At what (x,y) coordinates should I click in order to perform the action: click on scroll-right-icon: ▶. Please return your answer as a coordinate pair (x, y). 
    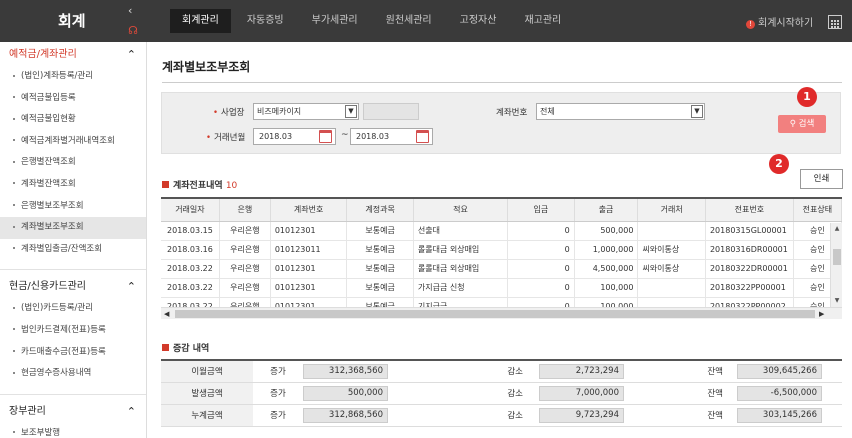
    Looking at the image, I should click on (821, 313).